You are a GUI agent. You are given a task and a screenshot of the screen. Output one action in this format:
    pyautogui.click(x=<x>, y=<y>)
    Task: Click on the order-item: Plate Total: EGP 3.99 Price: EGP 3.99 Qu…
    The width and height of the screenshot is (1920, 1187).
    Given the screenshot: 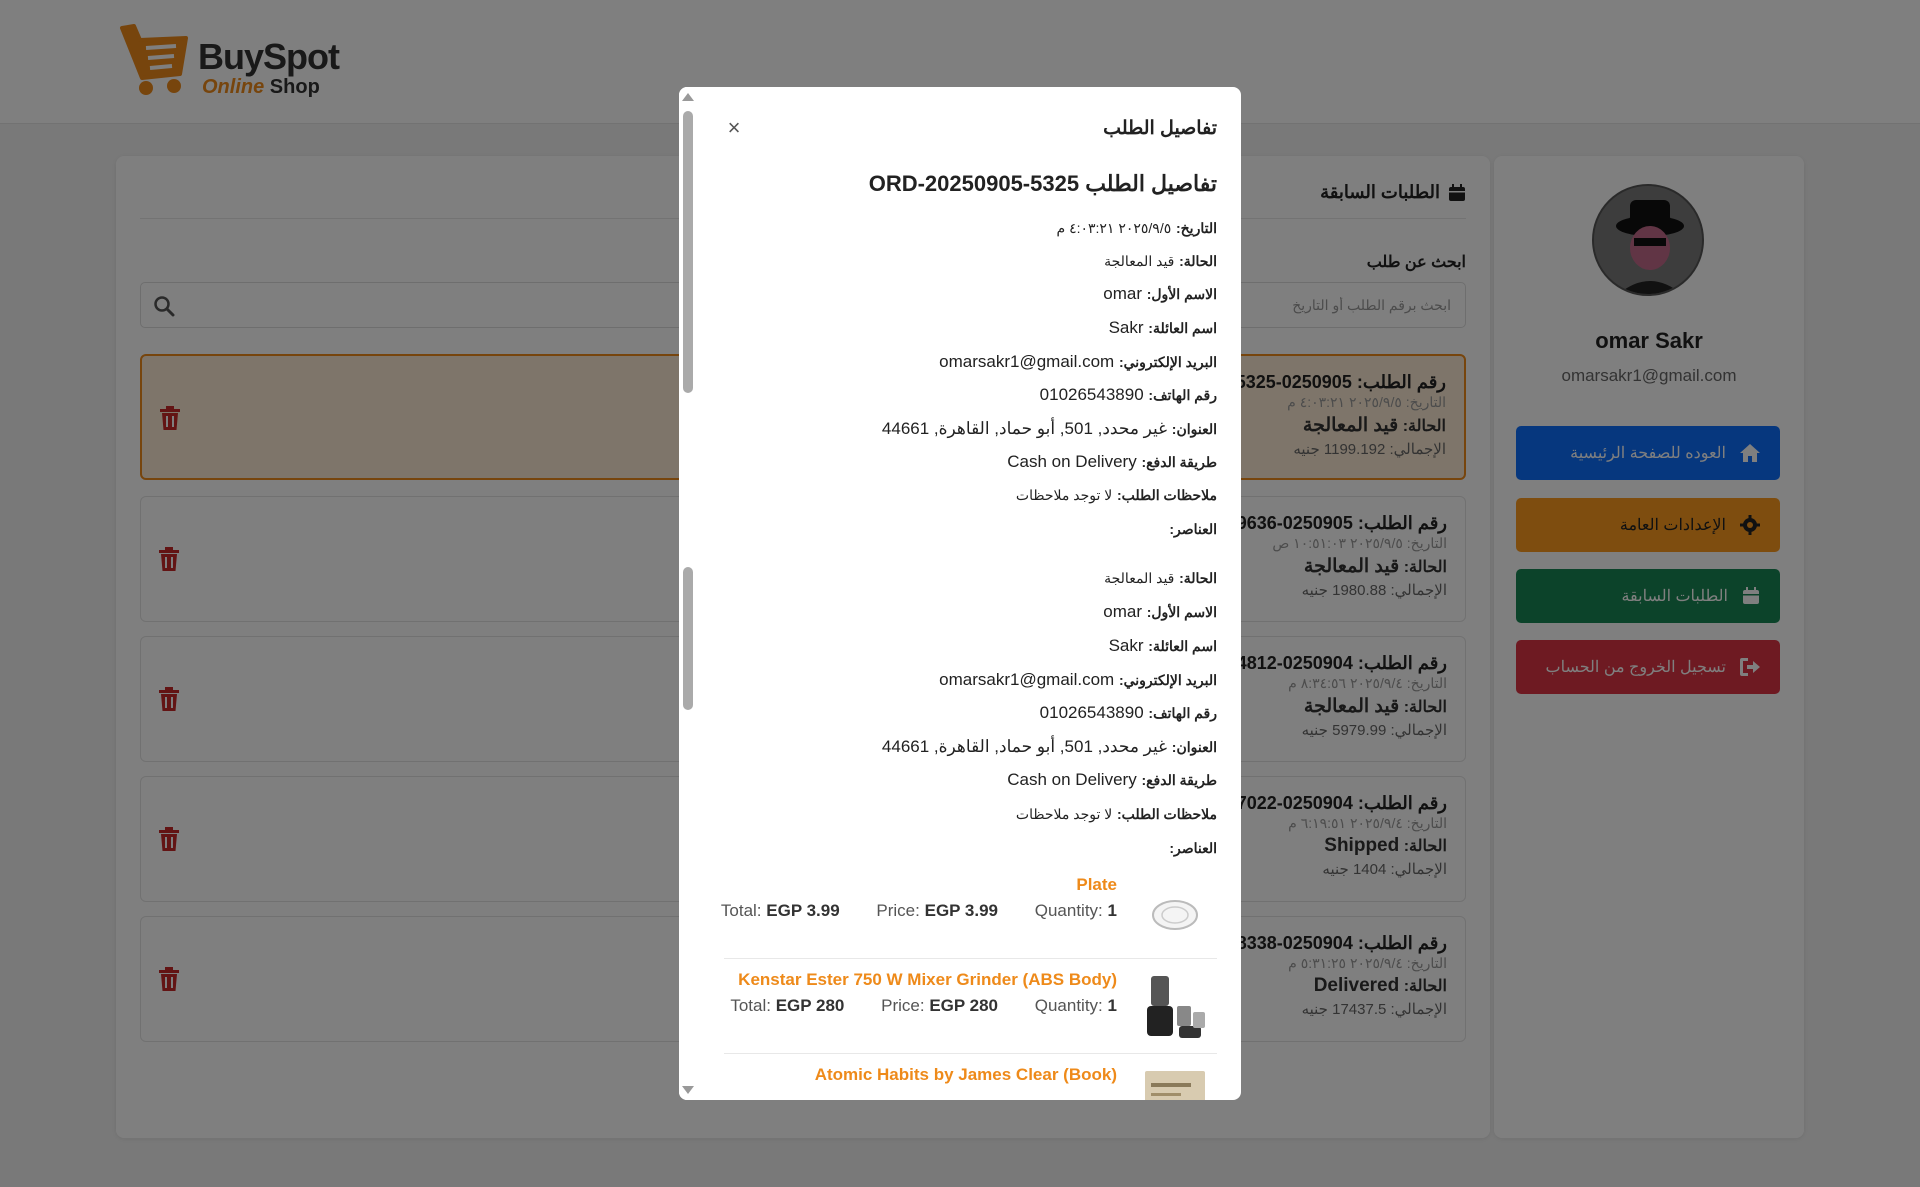 What is the action you would take?
    pyautogui.click(x=969, y=913)
    